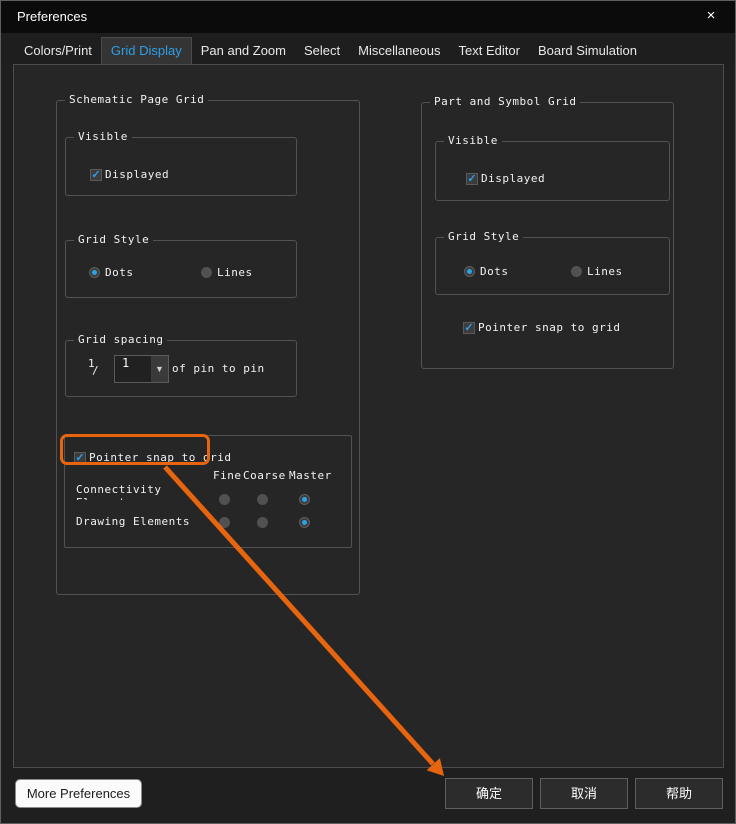  I want to click on grid-spacing-dropdown: 1 ▼, so click(141, 369).